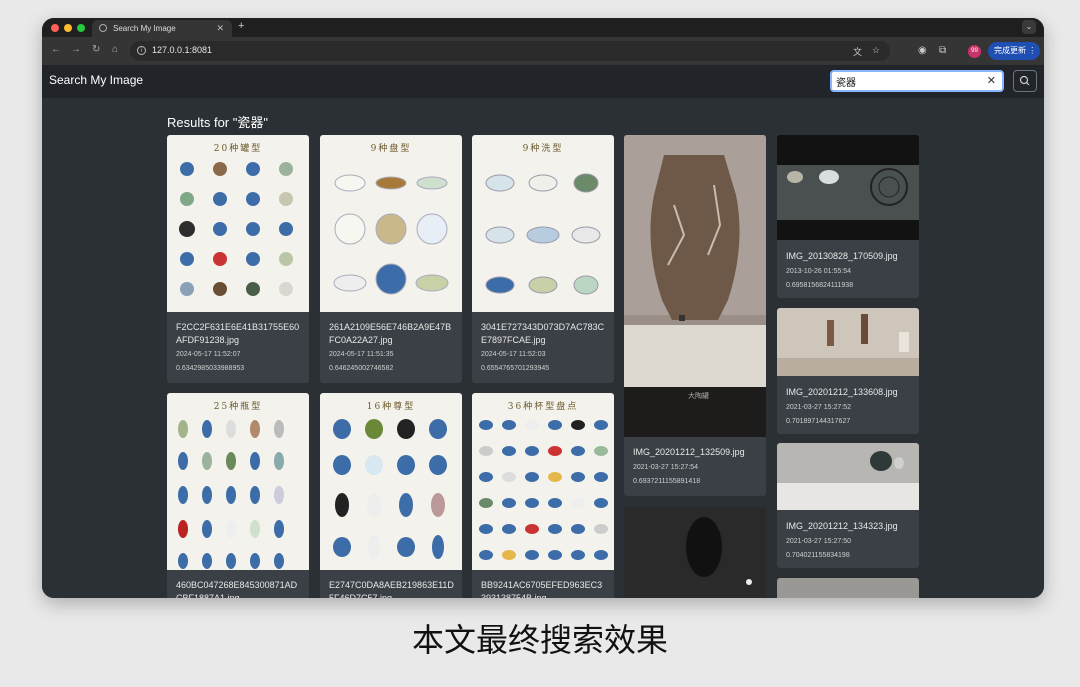 Image resolution: width=1080 pixels, height=687 pixels. I want to click on home-icon: ⌂, so click(115, 49).